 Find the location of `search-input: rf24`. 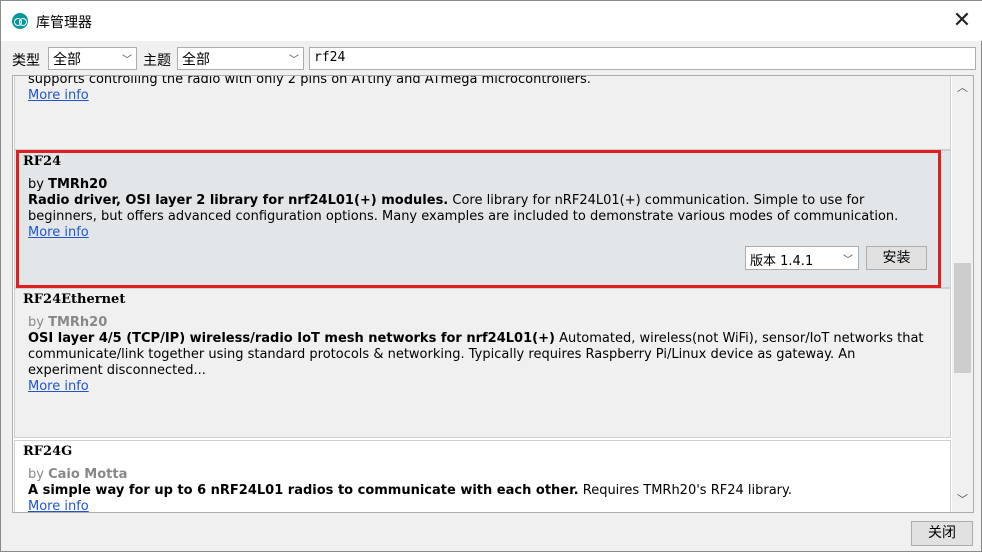

search-input: rf24 is located at coordinates (642, 58).